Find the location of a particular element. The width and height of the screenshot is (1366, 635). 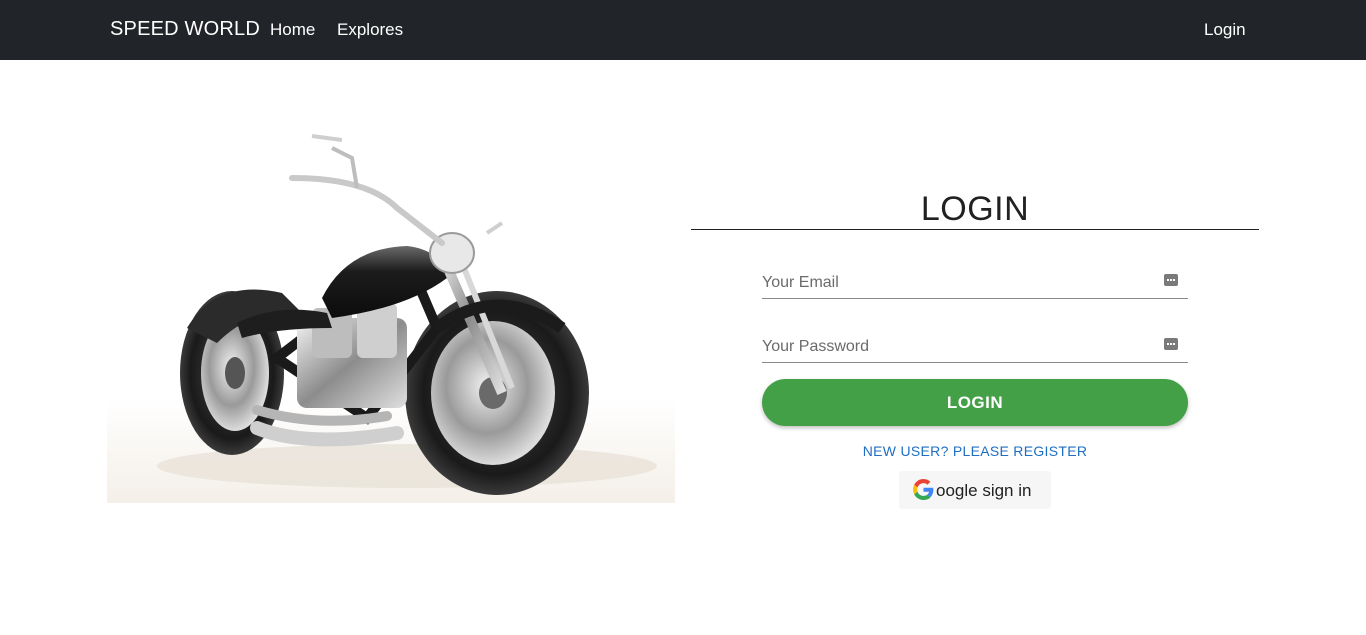

email-field is located at coordinates (975, 279).